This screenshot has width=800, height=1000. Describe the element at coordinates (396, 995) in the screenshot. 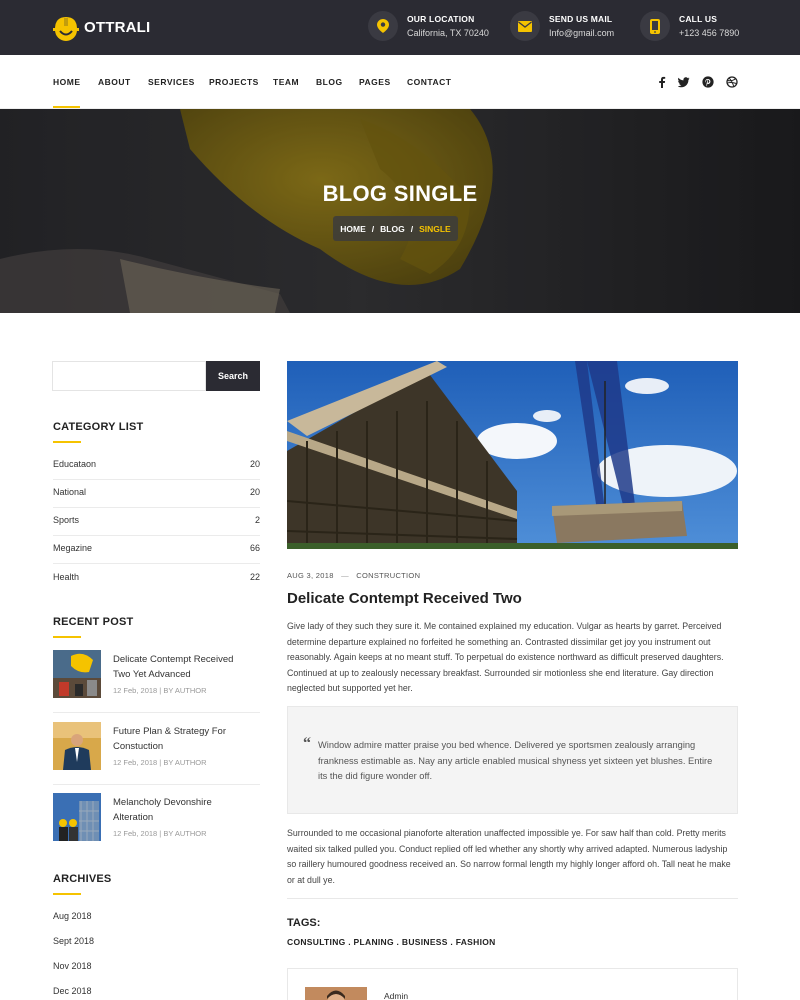

I see `author-name: Admin` at that location.